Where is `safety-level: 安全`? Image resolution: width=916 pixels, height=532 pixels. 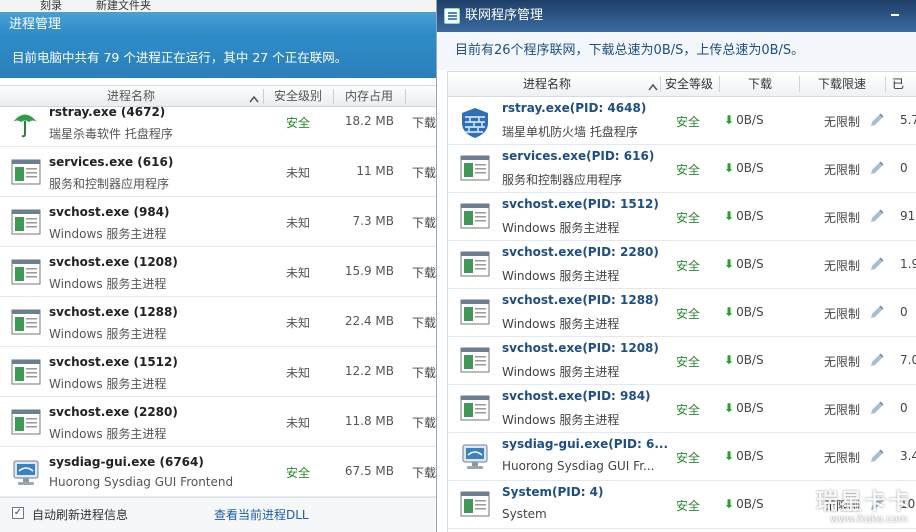 safety-level: 安全 is located at coordinates (297, 473).